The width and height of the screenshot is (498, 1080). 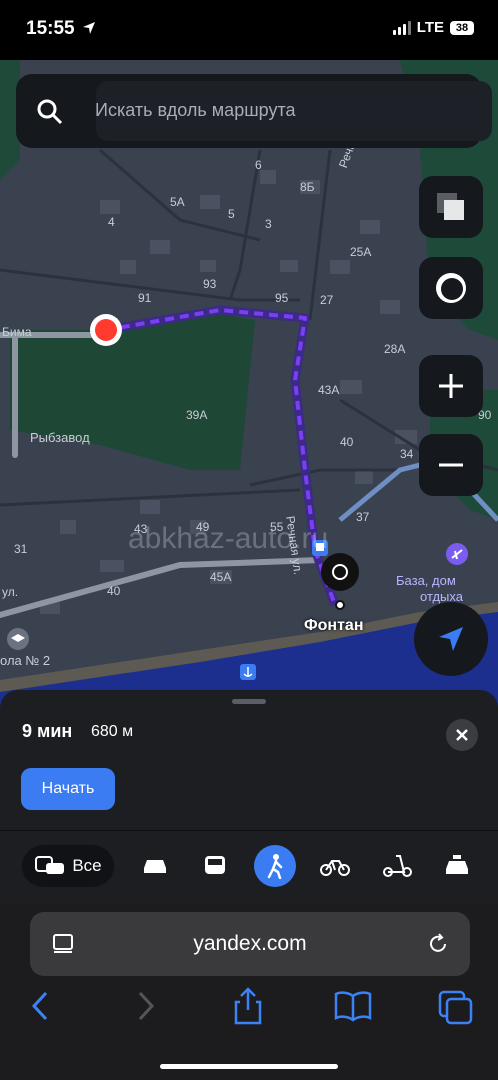 What do you see at coordinates (430, 27) in the screenshot?
I see `network-label: LTE` at bounding box center [430, 27].